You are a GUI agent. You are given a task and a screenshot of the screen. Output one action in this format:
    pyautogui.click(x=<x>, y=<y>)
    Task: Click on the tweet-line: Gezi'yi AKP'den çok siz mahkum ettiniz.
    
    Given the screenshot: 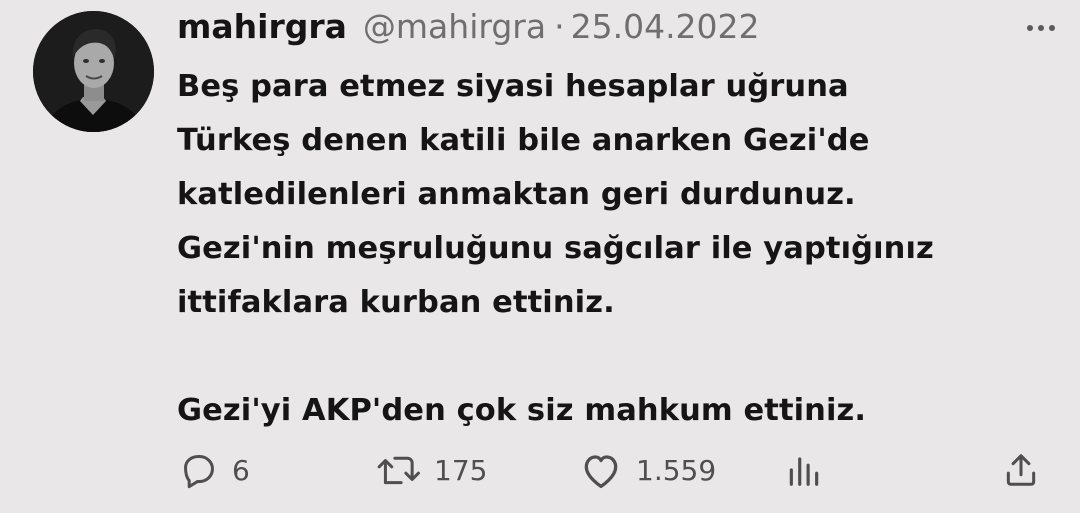 What is the action you would take?
    pyautogui.click(x=522, y=410)
    